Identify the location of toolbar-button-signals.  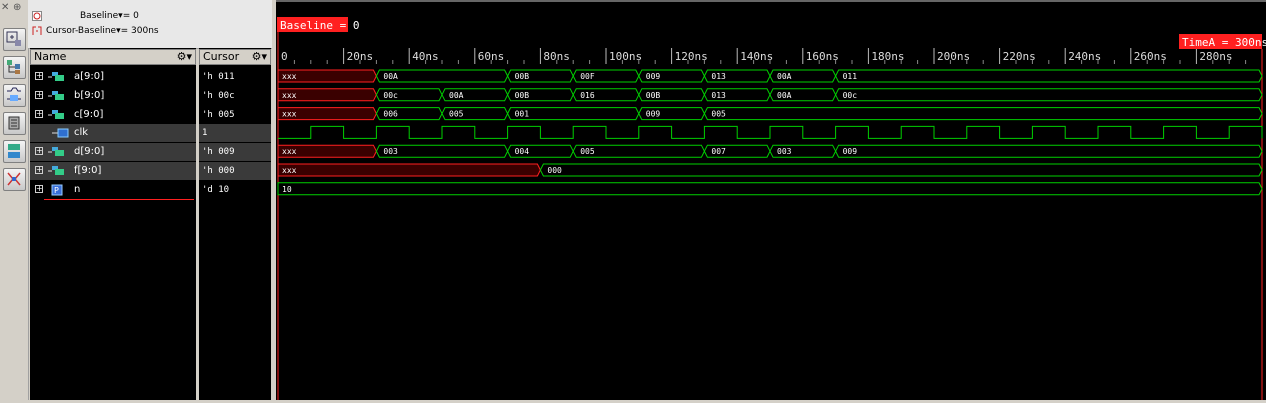
(14, 95).